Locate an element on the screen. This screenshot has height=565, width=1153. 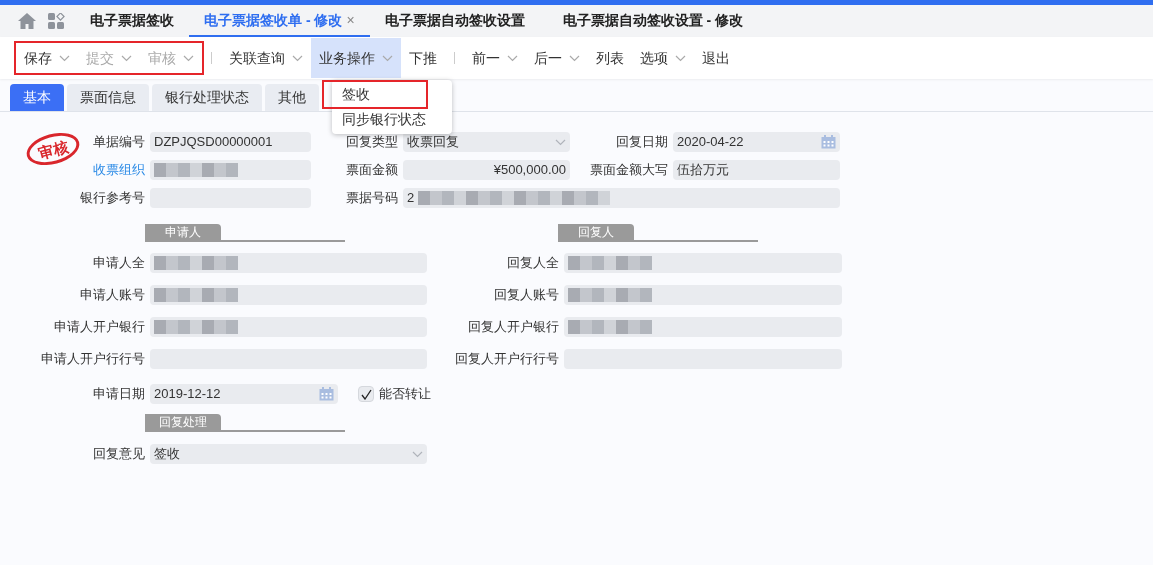
field-label: 回复人账号 is located at coordinates (526, 295).